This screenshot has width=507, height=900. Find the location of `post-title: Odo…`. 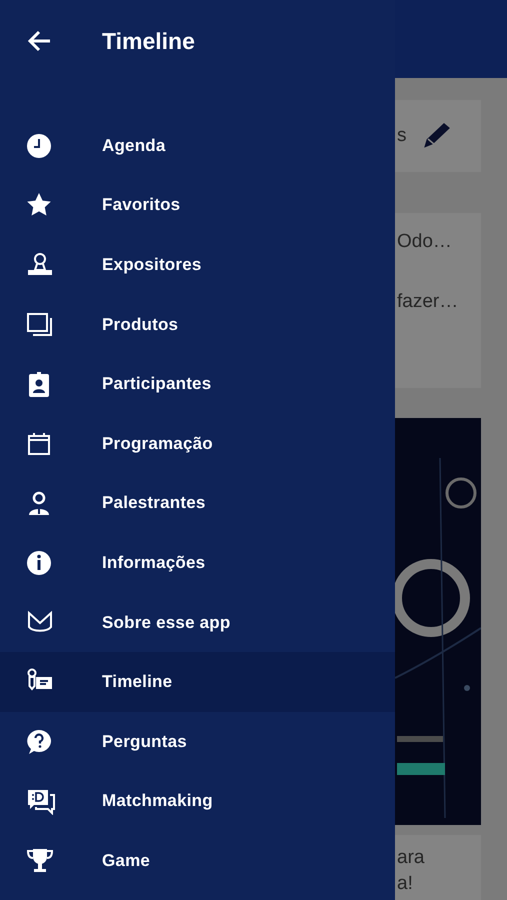

post-title: Odo… is located at coordinates (425, 242).